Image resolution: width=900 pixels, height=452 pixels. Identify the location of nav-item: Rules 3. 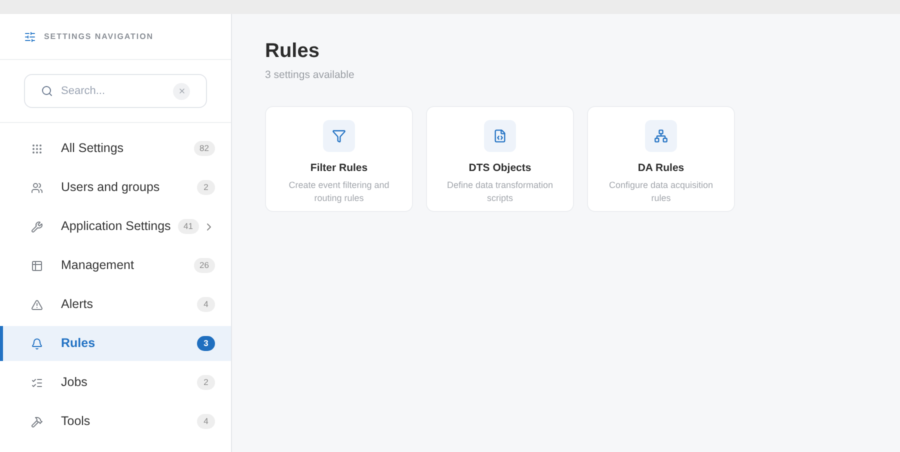
(115, 343).